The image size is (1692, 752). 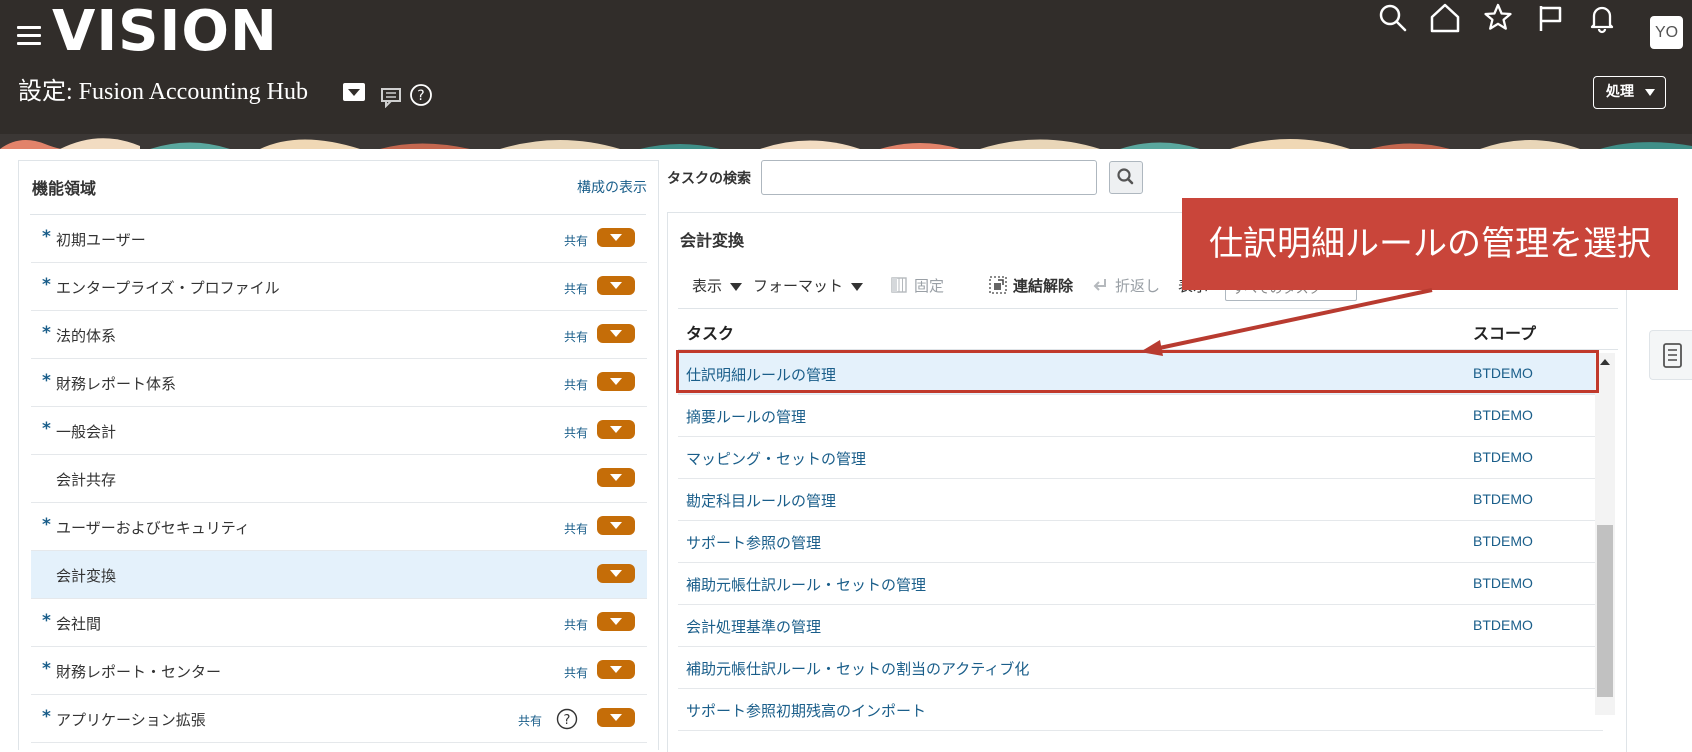 I want to click on table-row: 補助元帳仕訳ルール・セットの管理 BTDEMO, so click(x=1140, y=584).